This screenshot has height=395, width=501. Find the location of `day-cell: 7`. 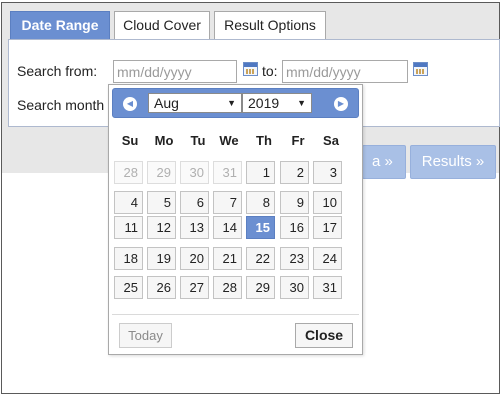

day-cell: 7 is located at coordinates (227, 202).